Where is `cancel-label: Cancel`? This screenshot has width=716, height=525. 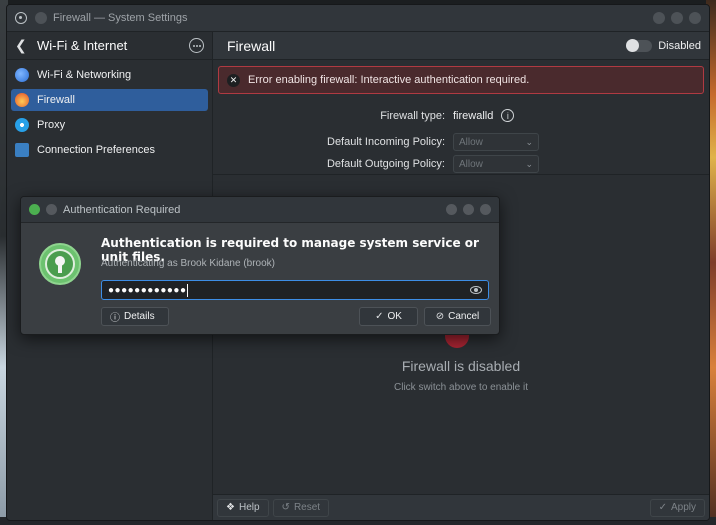
cancel-label: Cancel is located at coordinates (464, 316).